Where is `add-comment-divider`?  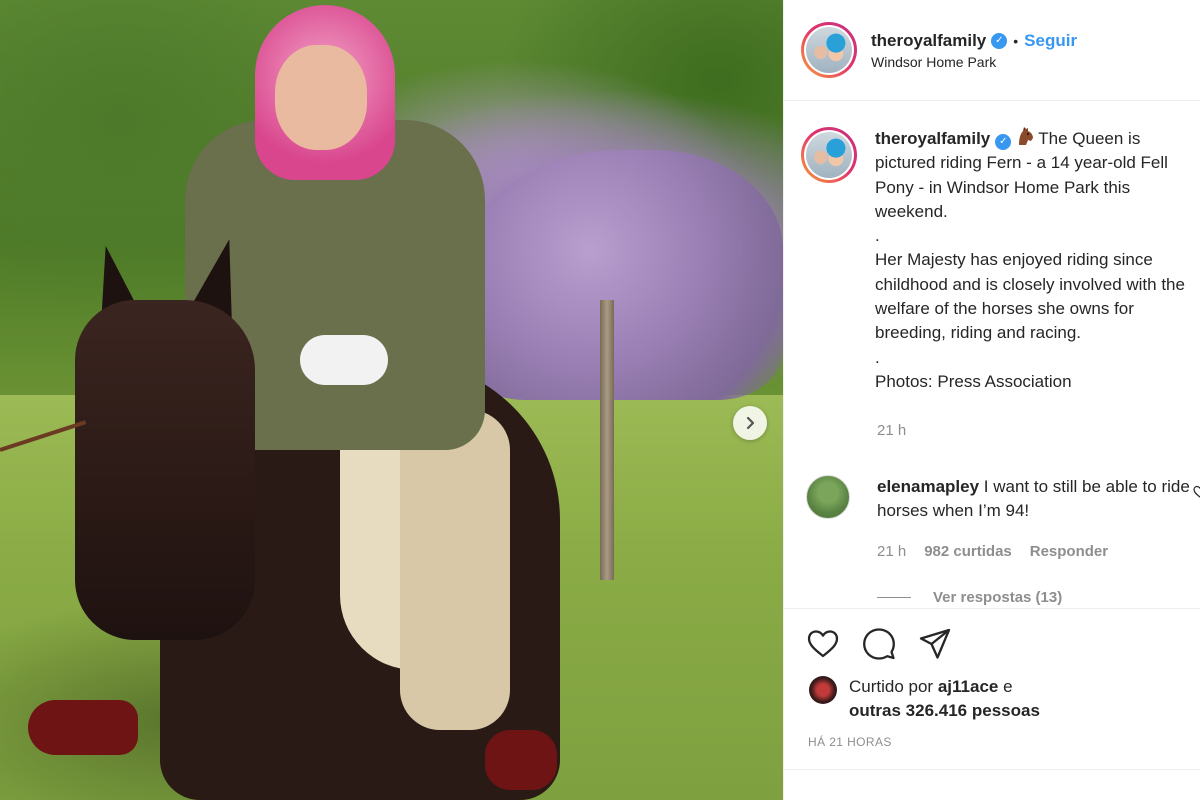
add-comment-divider is located at coordinates (992, 769).